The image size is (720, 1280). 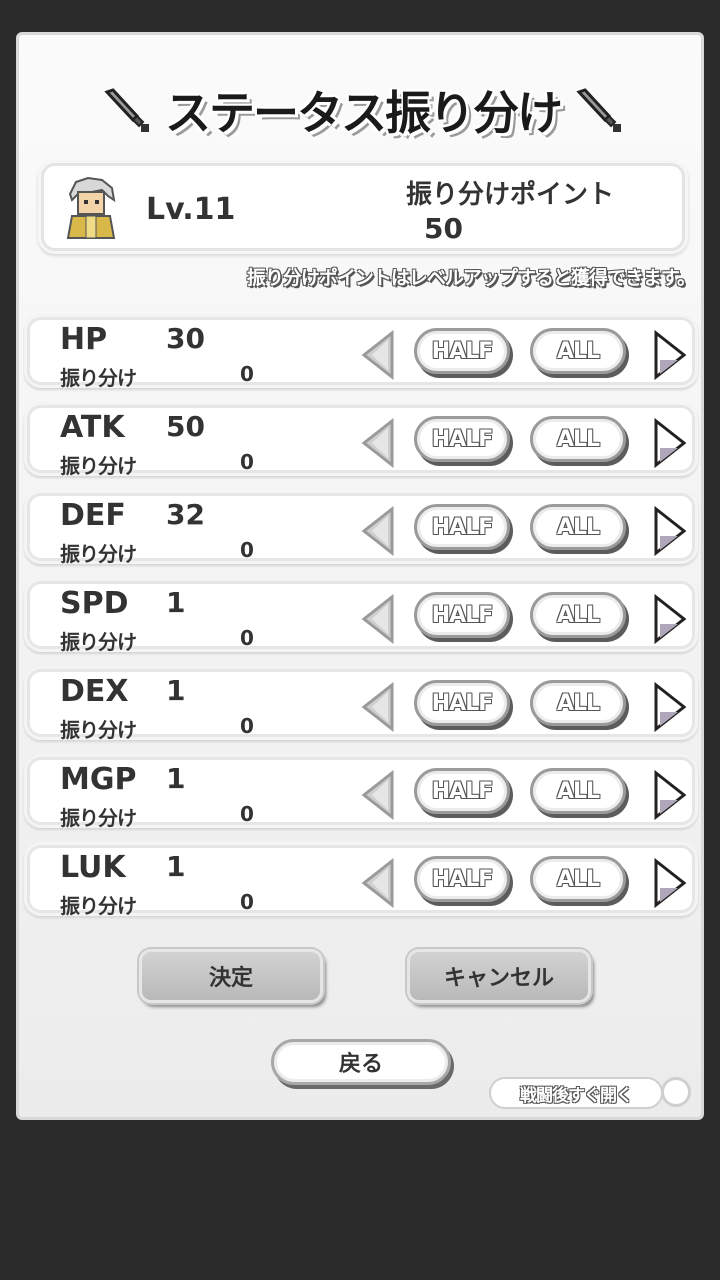 I want to click on stat-row-hp: HP 30 振り分け 0 HALF ALL, so click(x=361, y=353).